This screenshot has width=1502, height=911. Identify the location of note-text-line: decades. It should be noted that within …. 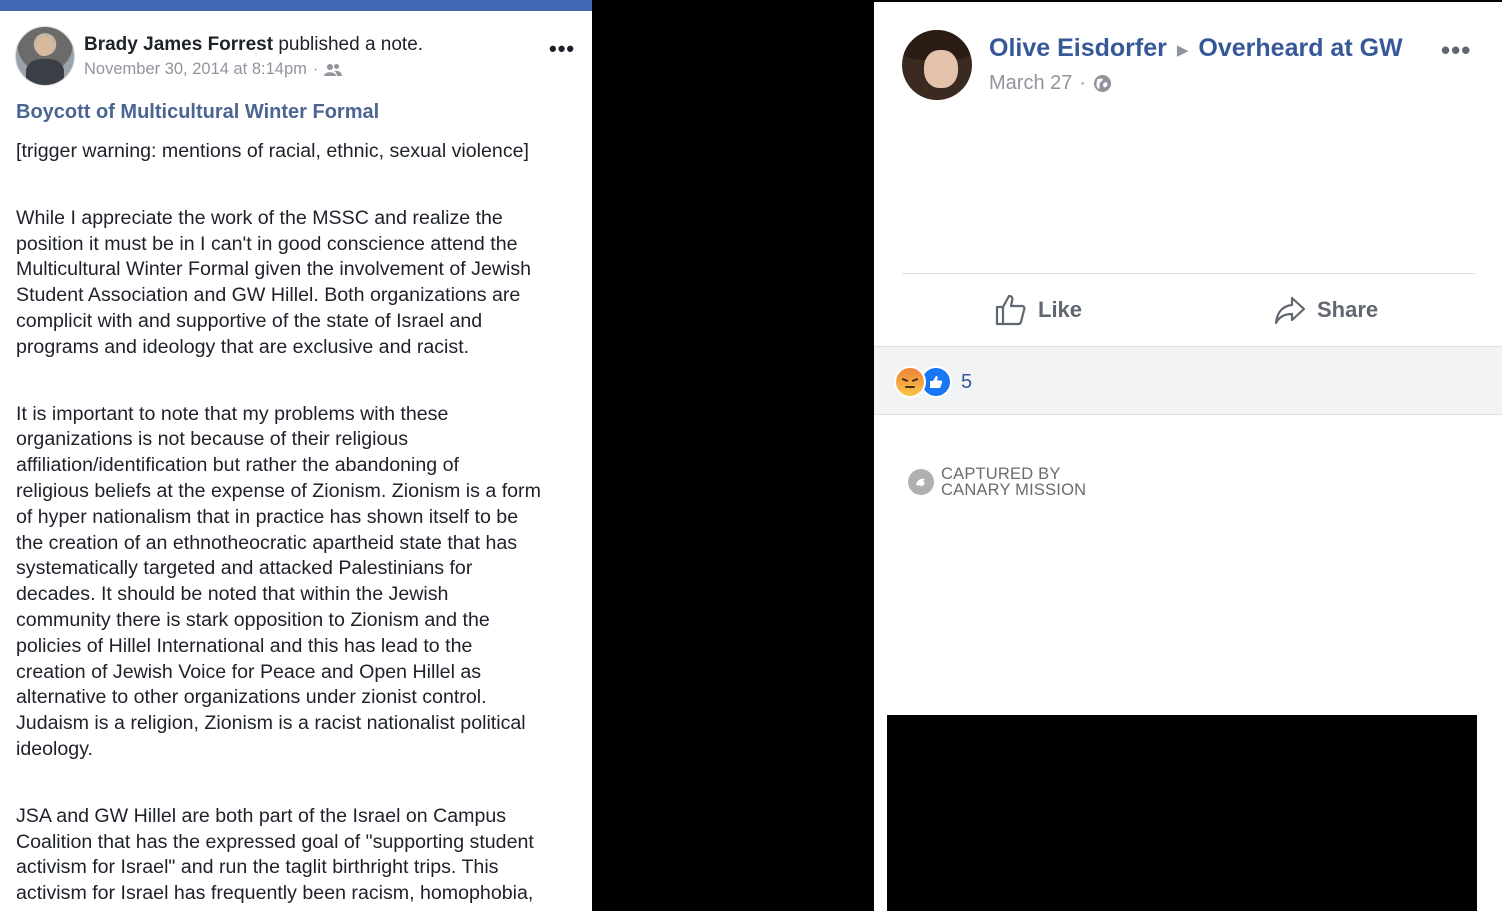
(232, 594).